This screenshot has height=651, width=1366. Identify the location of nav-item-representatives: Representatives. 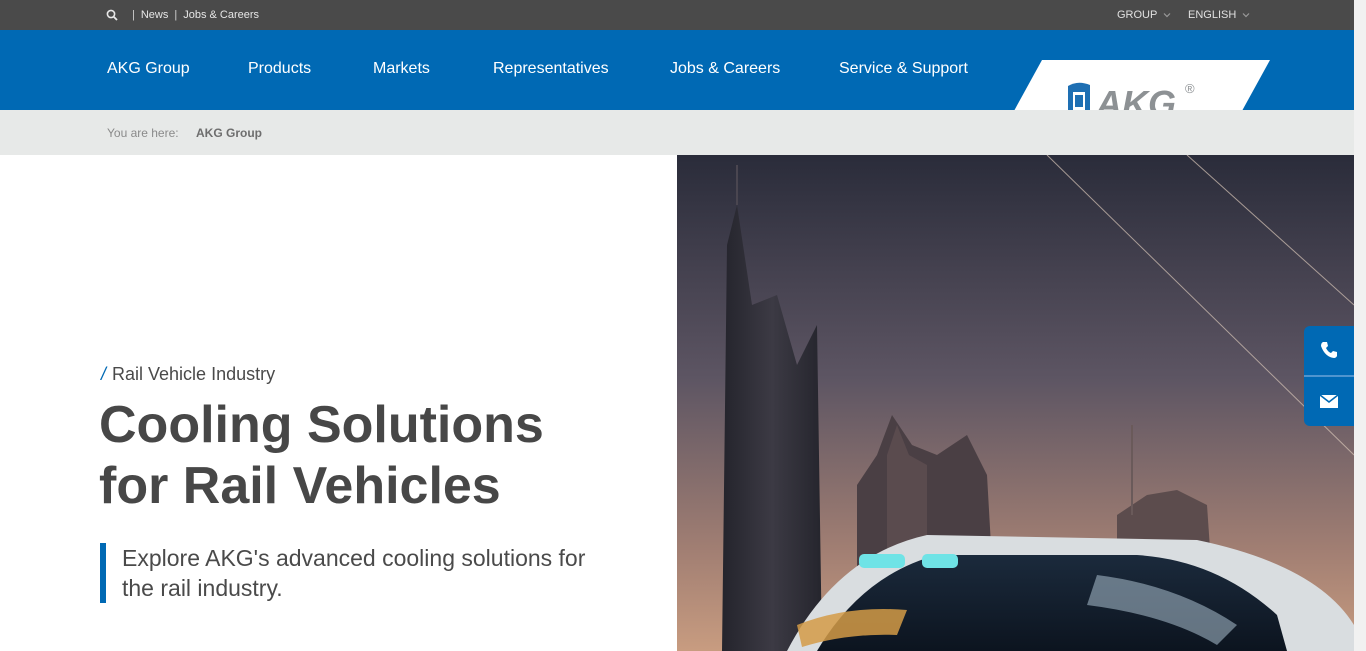
(551, 69).